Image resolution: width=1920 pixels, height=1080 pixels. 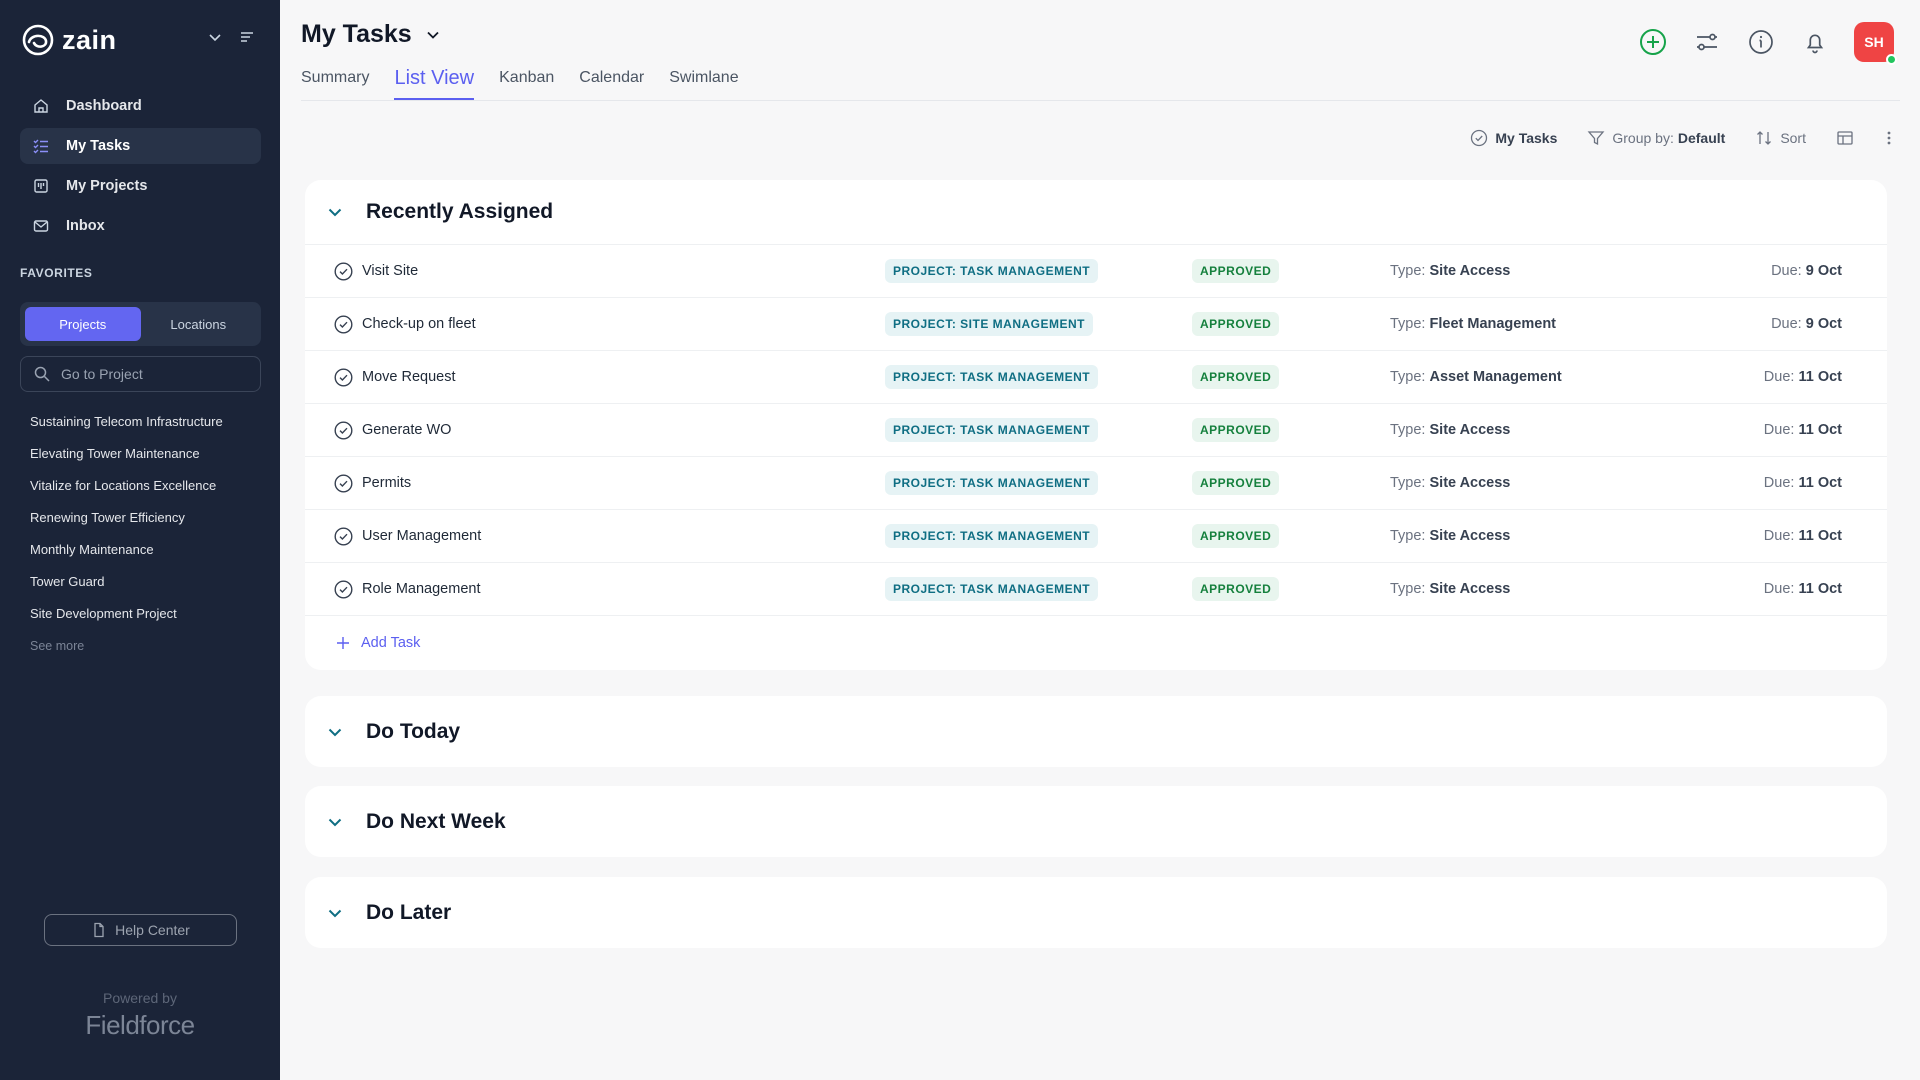 What do you see at coordinates (406, 430) in the screenshot?
I see `task-name: Generate WO` at bounding box center [406, 430].